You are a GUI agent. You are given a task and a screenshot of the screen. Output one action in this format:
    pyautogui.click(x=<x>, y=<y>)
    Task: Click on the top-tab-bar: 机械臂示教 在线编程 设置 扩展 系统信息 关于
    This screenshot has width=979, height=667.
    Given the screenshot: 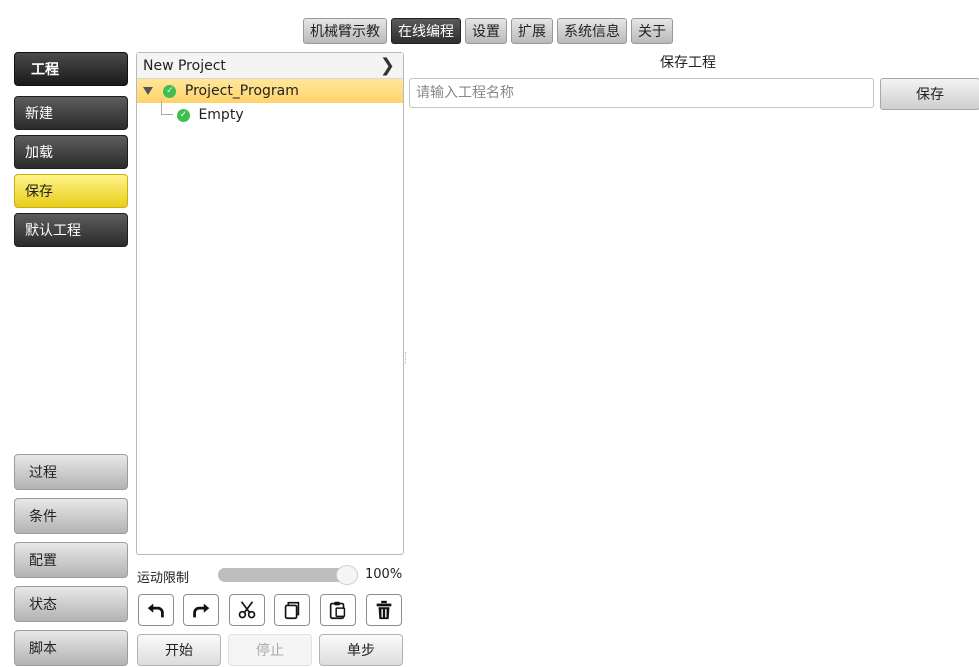 What is the action you would take?
    pyautogui.click(x=488, y=31)
    